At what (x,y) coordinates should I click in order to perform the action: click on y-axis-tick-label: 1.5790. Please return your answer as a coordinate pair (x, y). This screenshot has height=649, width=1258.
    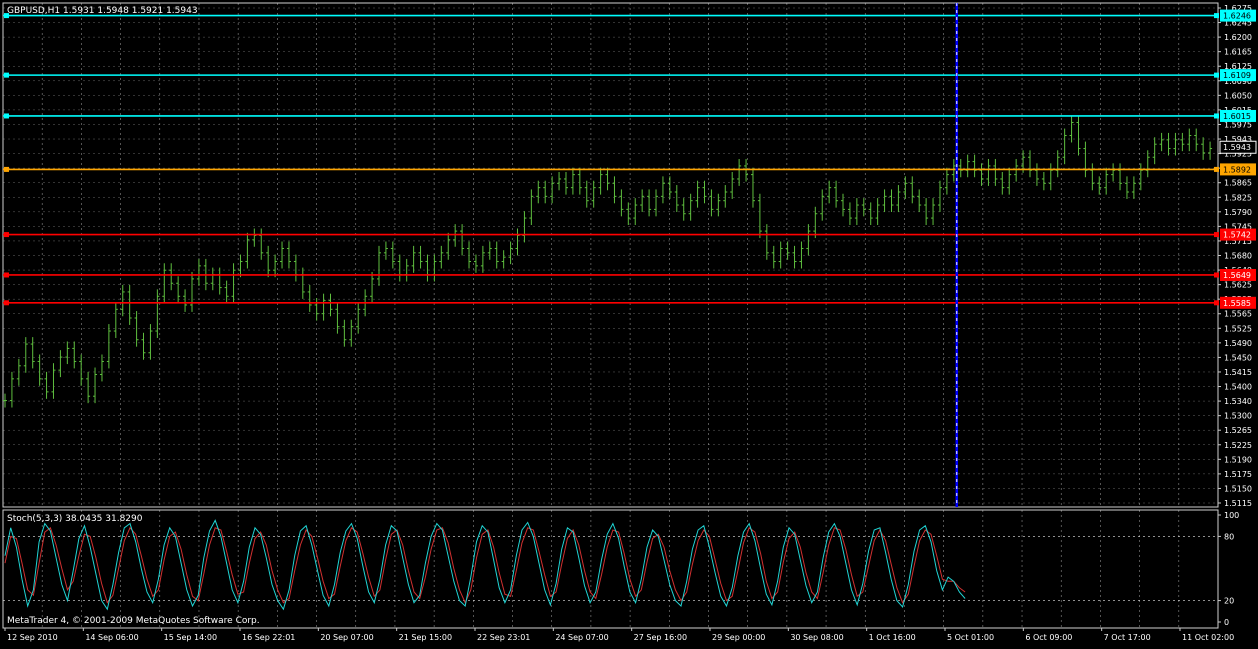
    Looking at the image, I should click on (1238, 212).